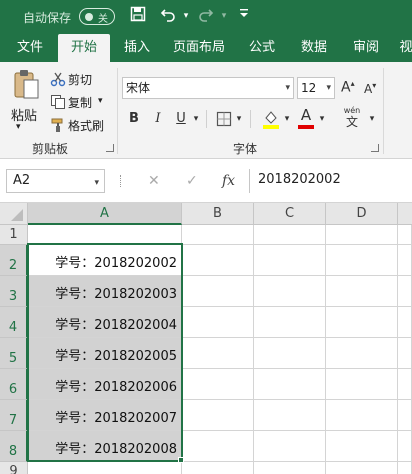  Describe the element at coordinates (362, 260) in the screenshot. I see `cell-d2` at that location.